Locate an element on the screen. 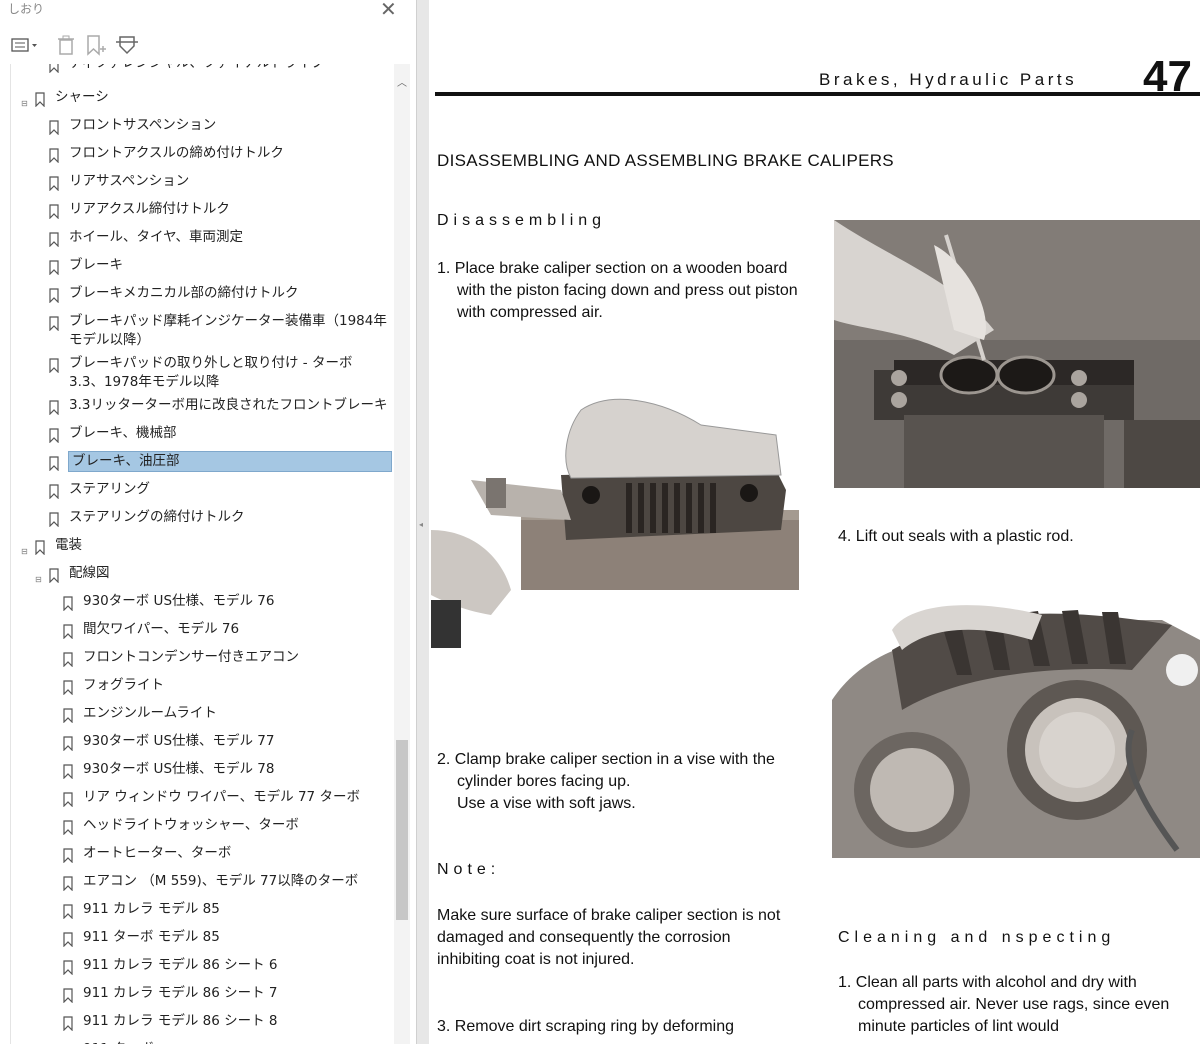  bookmark-item: 911 カレラ モデル 86 シート 7 is located at coordinates (203, 995).